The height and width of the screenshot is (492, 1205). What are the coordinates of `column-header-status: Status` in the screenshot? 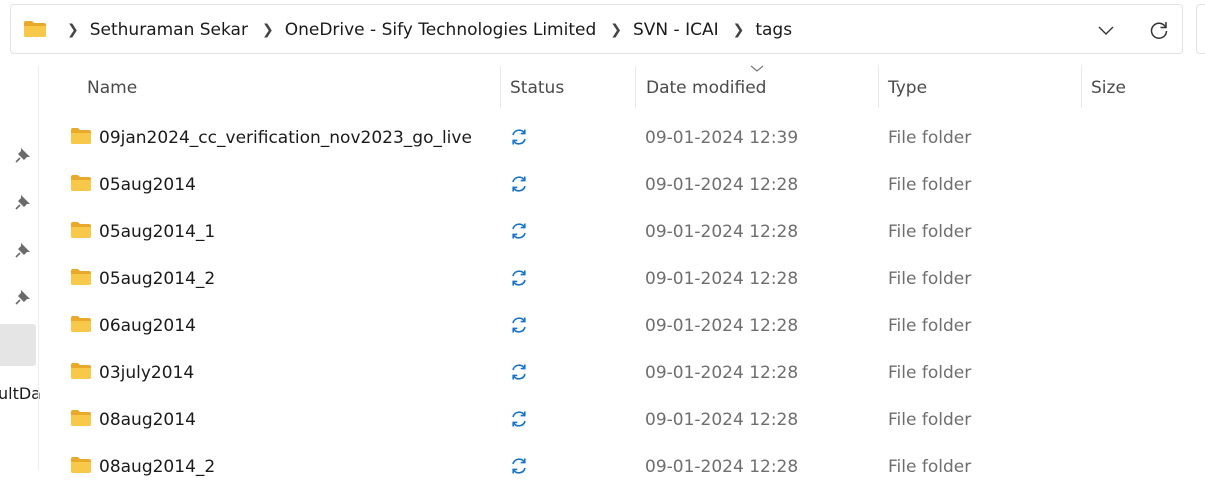 It's located at (537, 88).